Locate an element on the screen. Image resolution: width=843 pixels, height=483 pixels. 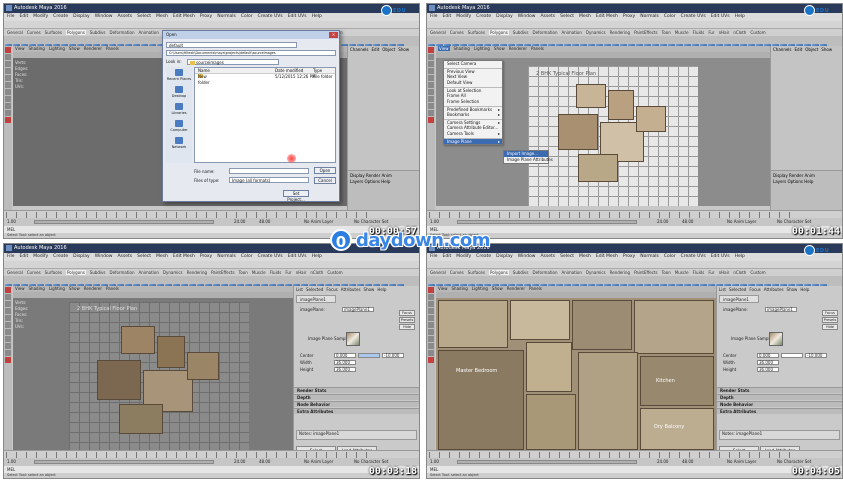
shelf-tab-polygons: Polygons is located at coordinates (498, 32).